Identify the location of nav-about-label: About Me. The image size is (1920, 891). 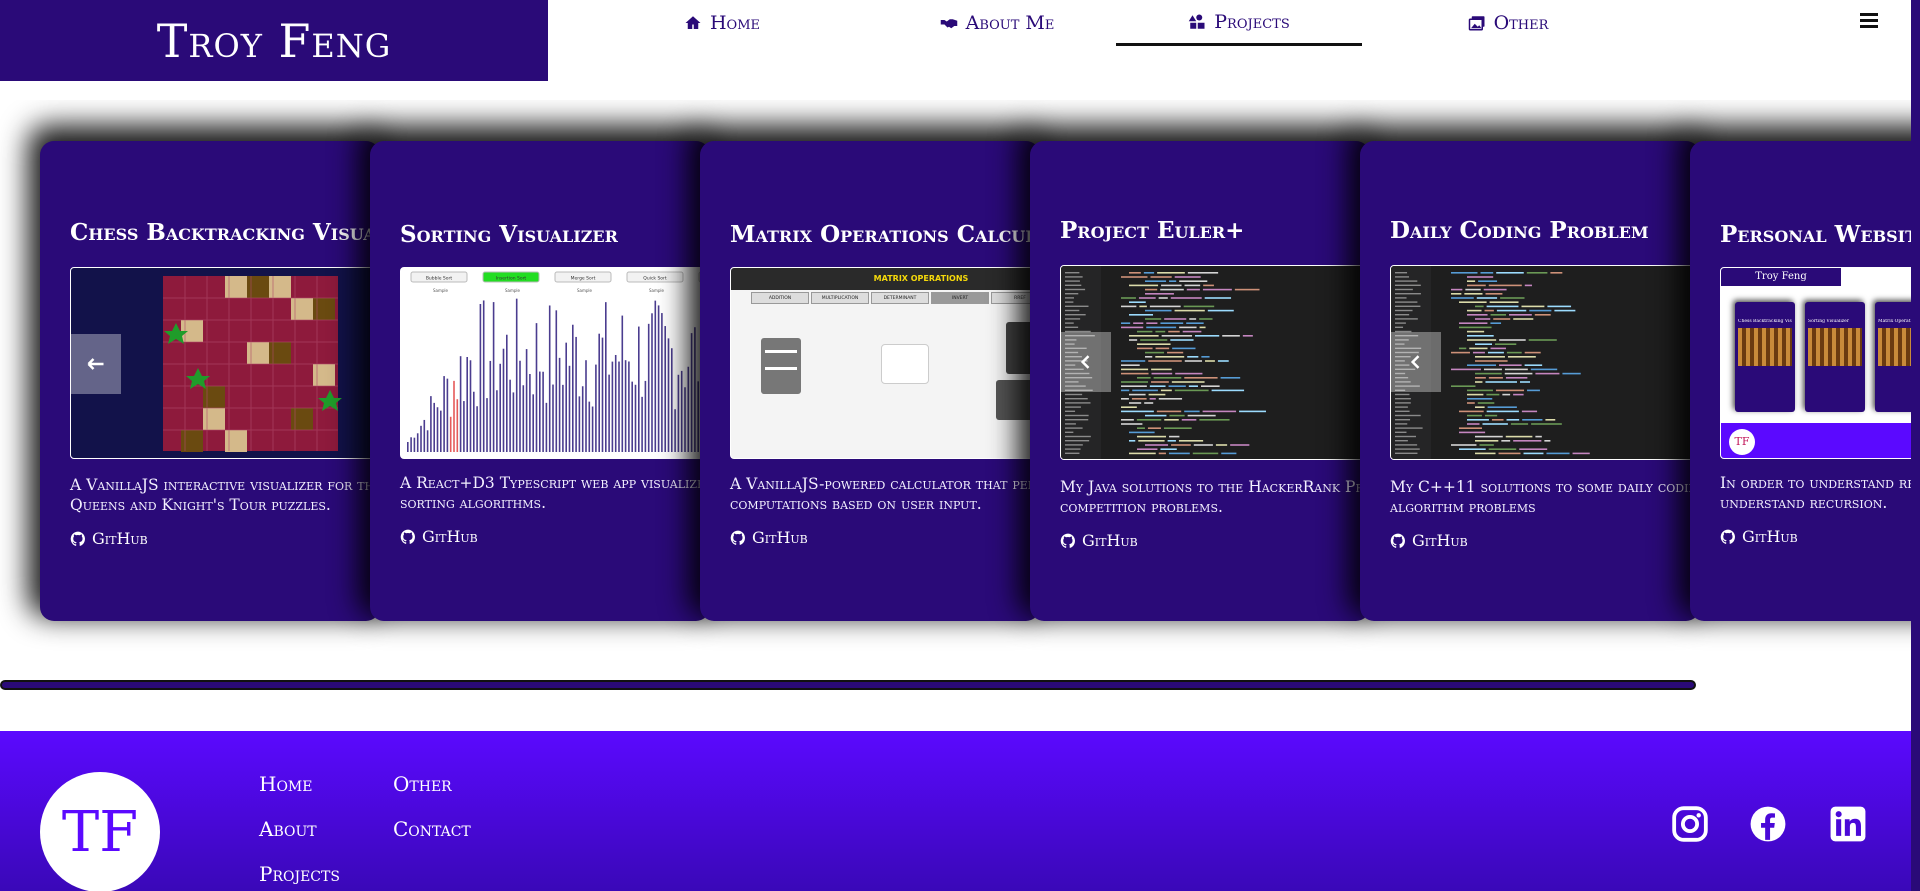
(1010, 23).